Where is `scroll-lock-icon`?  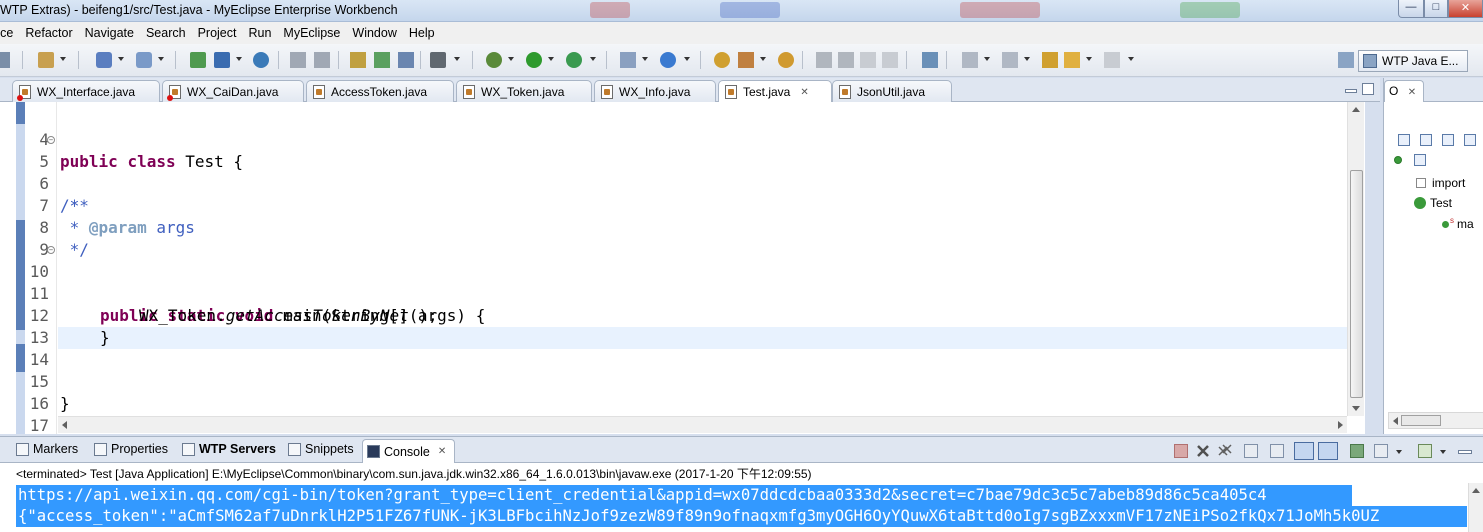
scroll-lock-icon is located at coordinates (1277, 451).